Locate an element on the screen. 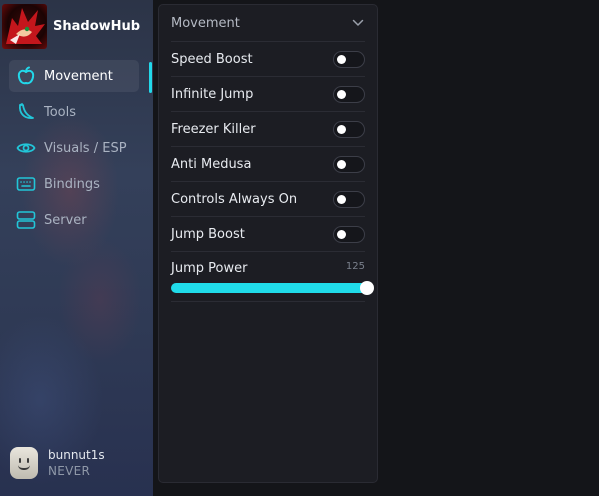  sidebar-item-bindings: Bindings is located at coordinates (74, 184).